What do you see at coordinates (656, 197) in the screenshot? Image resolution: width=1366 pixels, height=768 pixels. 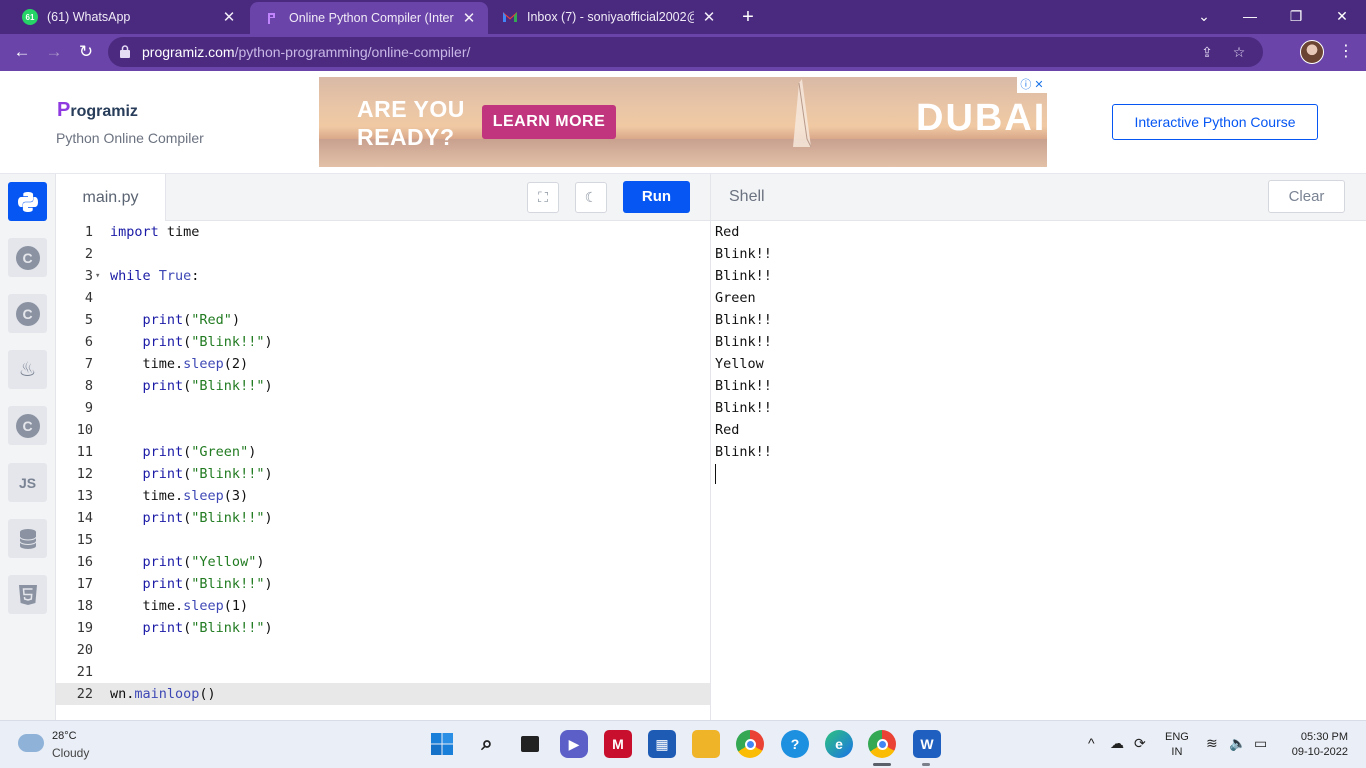 I see `run-button: Run` at bounding box center [656, 197].